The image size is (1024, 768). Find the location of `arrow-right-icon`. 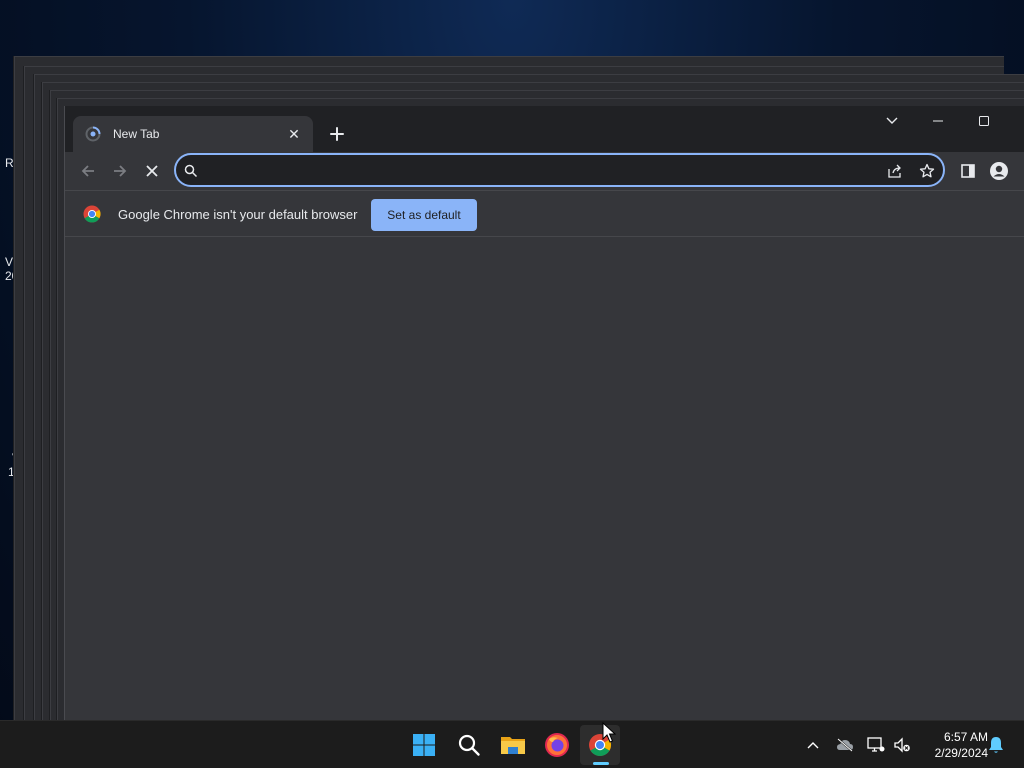

arrow-right-icon is located at coordinates (120, 171).